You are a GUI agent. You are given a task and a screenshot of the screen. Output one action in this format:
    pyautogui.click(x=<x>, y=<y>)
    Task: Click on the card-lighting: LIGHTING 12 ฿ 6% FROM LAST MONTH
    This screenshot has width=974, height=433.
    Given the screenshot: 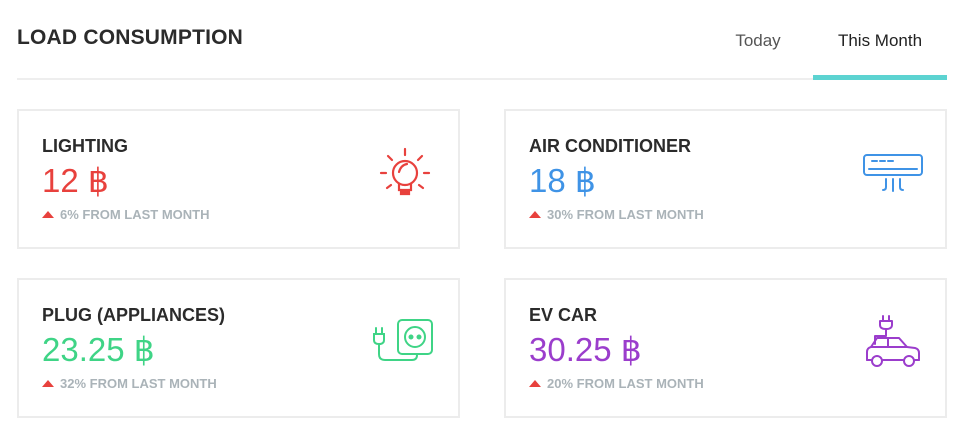 What is the action you would take?
    pyautogui.click(x=238, y=179)
    